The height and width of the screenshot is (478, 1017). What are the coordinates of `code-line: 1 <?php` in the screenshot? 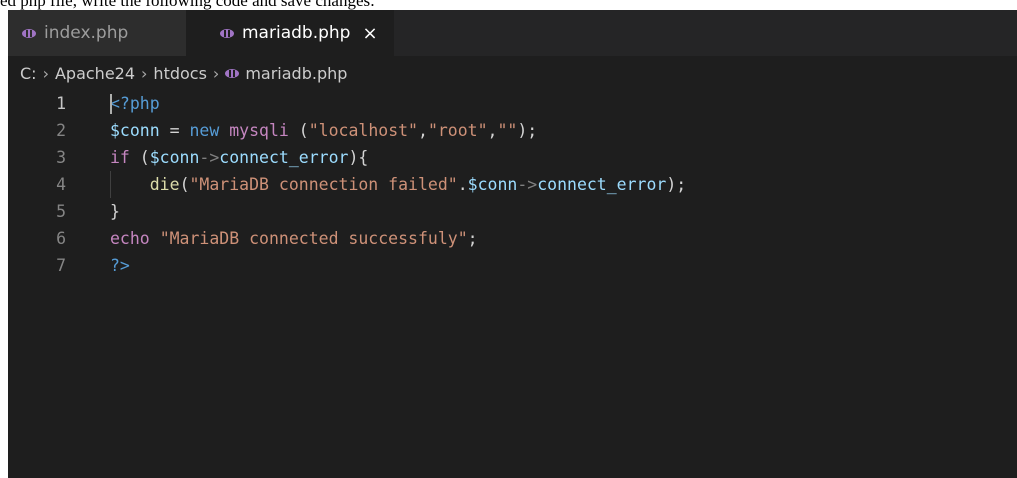 It's located at (512, 103).